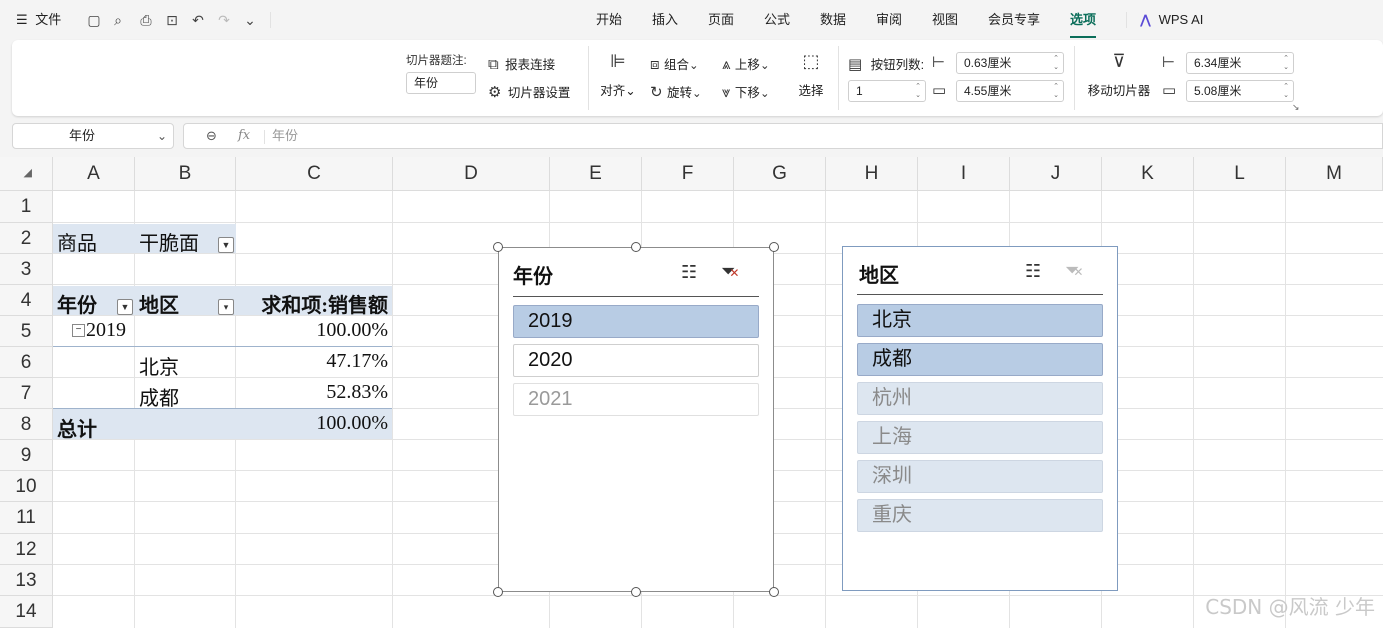 The image size is (1383, 628). Describe the element at coordinates (285, 136) in the screenshot. I see `formula-content: 年份` at that location.